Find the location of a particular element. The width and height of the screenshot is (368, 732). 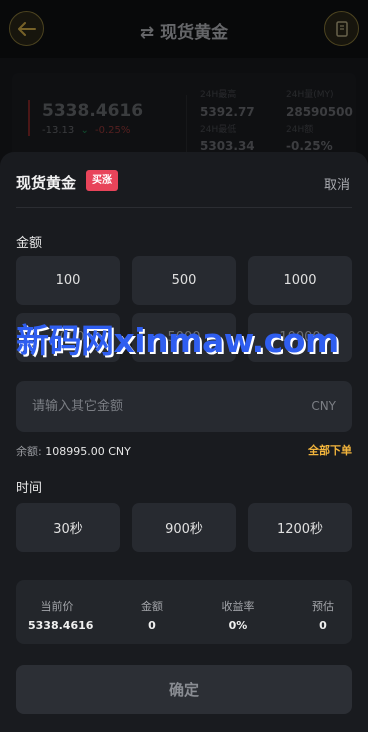

amount-option: 10000 is located at coordinates (300, 337).